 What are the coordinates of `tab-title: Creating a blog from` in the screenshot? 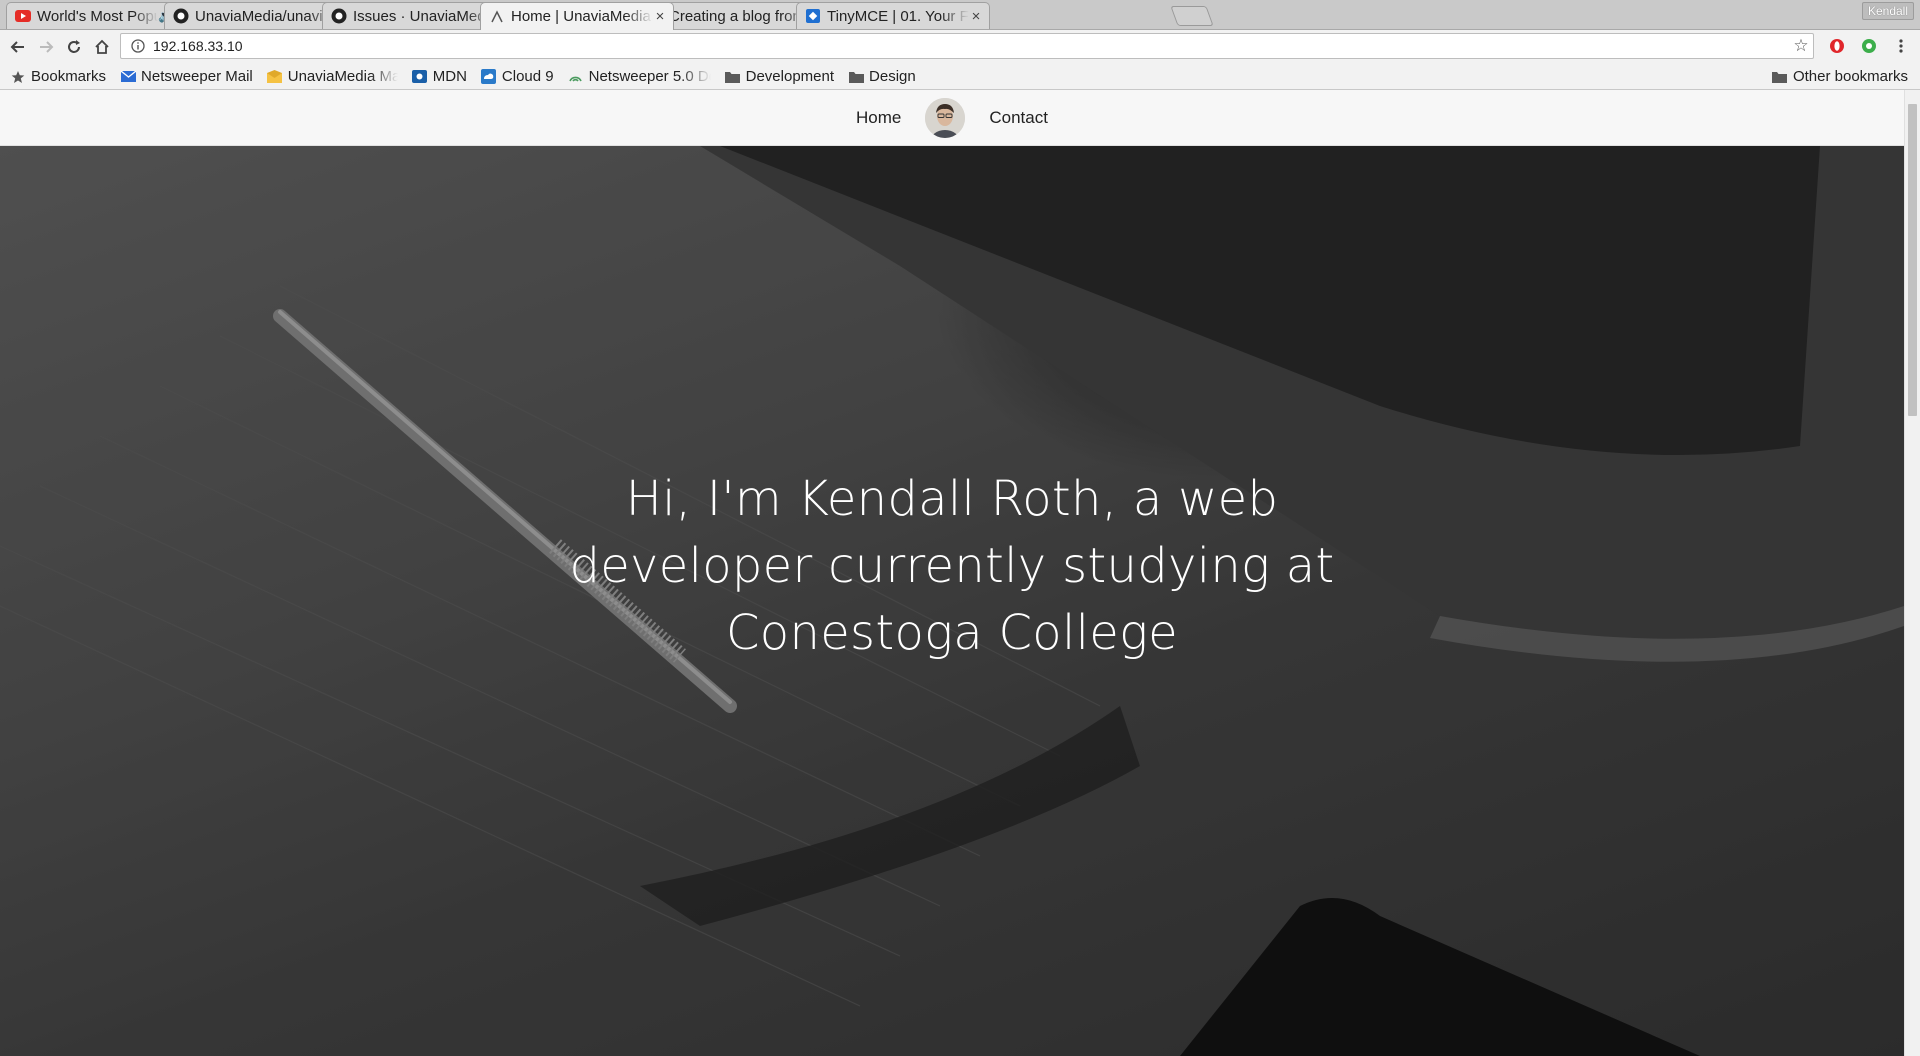 It's located at (737, 16).